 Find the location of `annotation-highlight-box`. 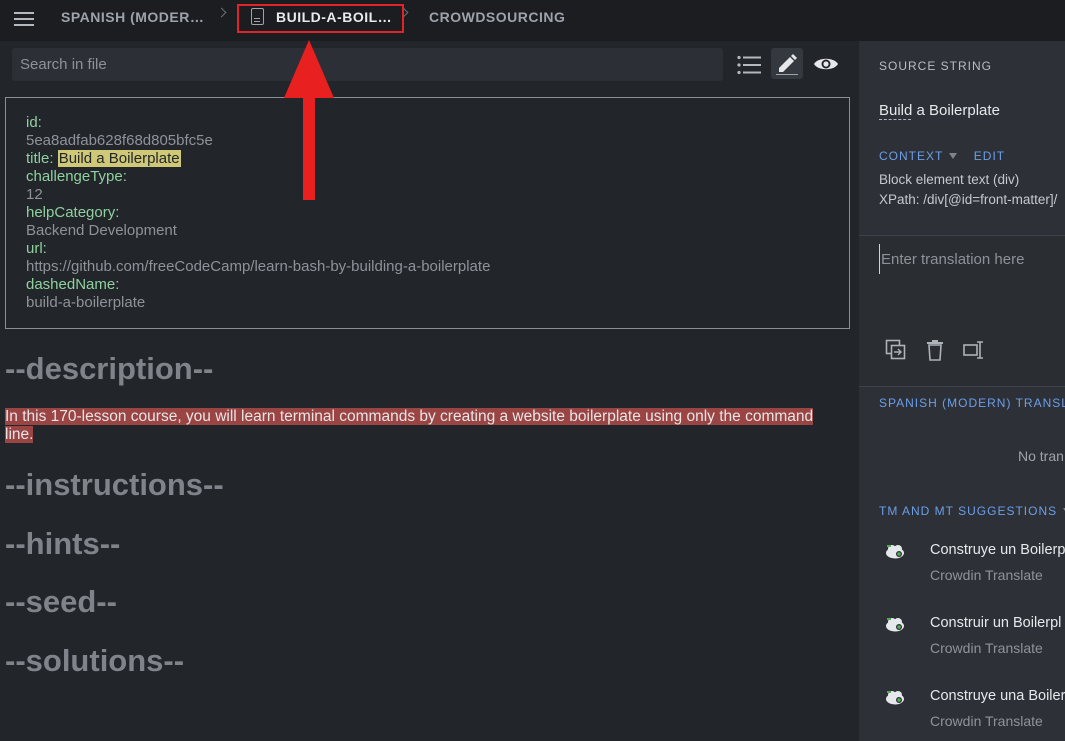

annotation-highlight-box is located at coordinates (320, 18).